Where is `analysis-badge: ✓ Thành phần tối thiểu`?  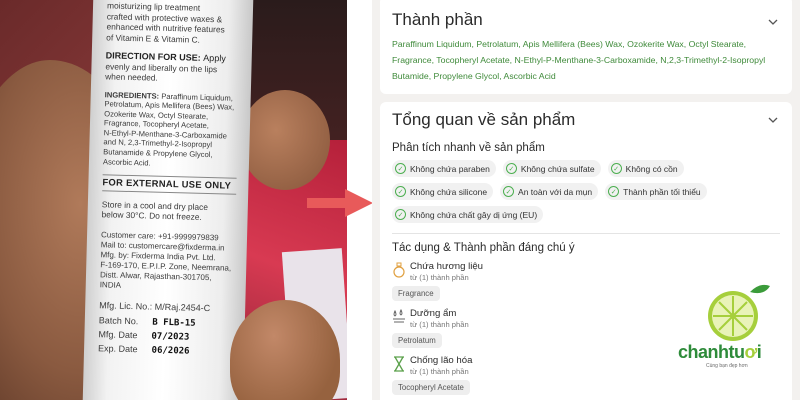
analysis-badge: ✓ Thành phần tối thiểu is located at coordinates (656, 191).